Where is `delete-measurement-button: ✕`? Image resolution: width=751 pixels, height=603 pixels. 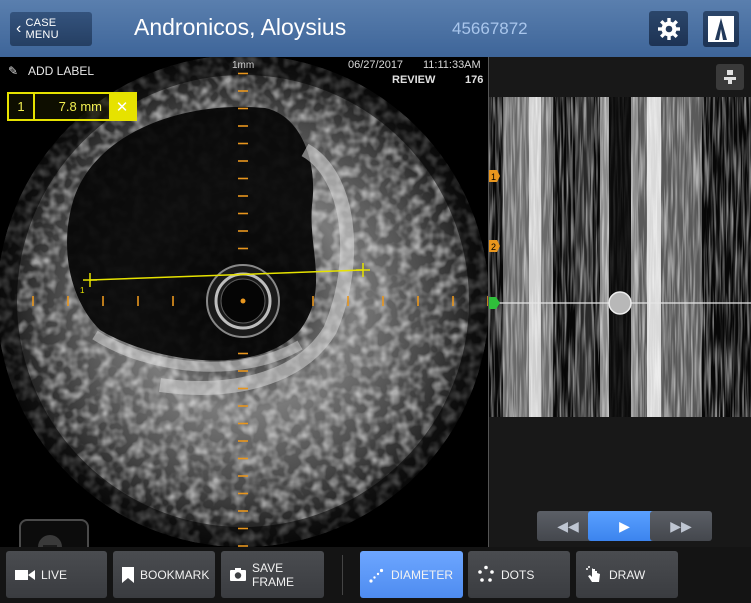
delete-measurement-button: ✕ is located at coordinates (122, 106).